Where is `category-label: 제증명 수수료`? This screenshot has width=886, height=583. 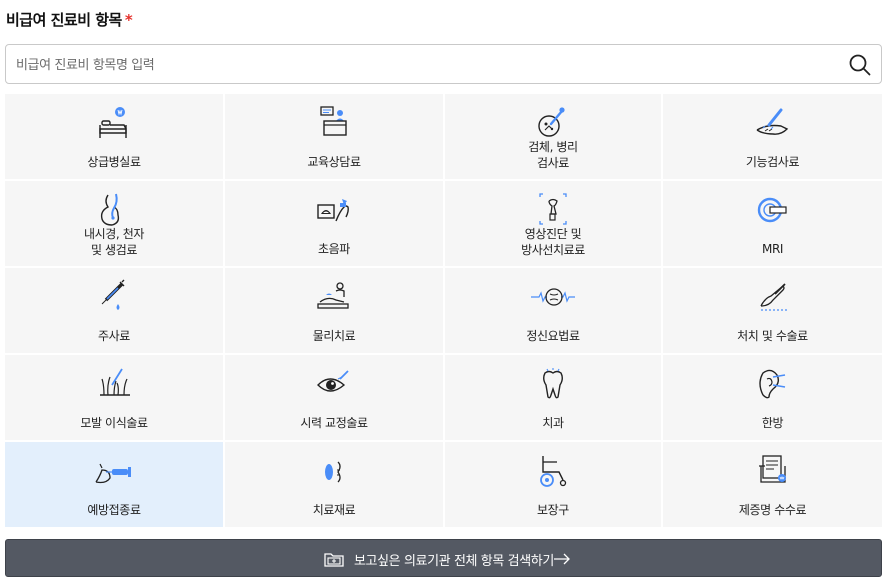 category-label: 제증명 수수료 is located at coordinates (772, 510).